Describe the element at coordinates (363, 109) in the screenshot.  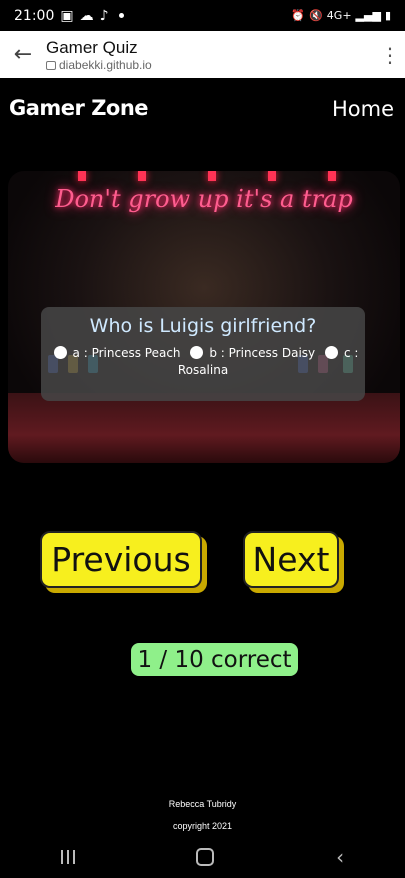
I see `home-link: Home` at that location.